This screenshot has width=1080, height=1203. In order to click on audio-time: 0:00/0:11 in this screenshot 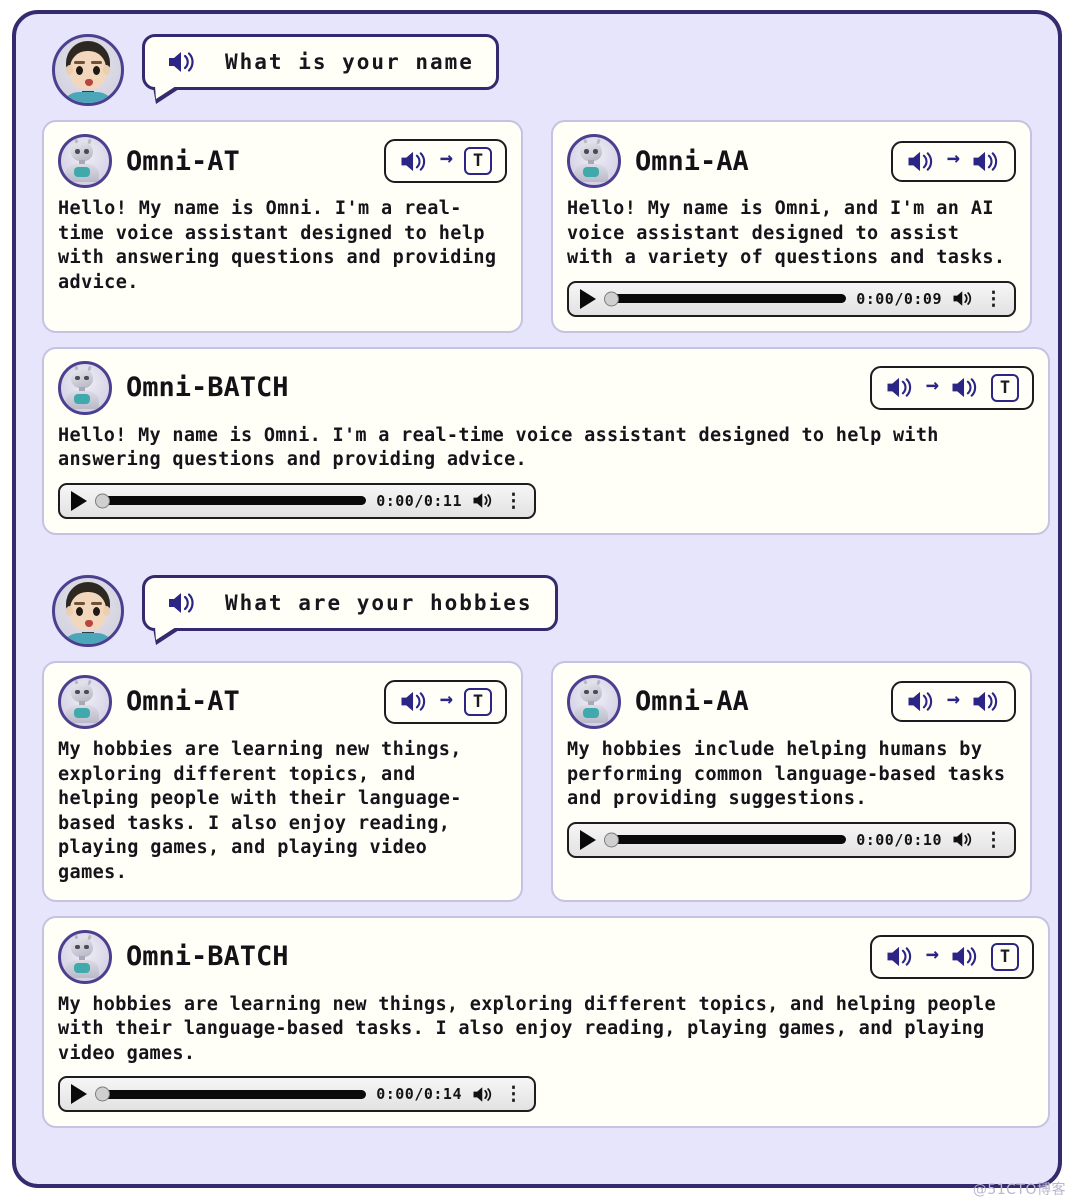, I will do `click(419, 500)`.